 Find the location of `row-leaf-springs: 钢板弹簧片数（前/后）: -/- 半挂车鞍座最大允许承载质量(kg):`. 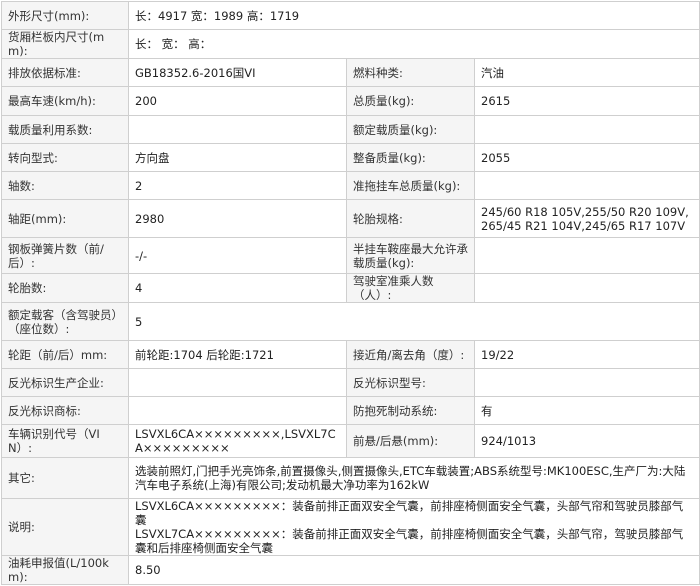

row-leaf-springs: 钢板弹簧片数（前/后）: -/- 半挂车鞍座最大允许承载质量(kg): is located at coordinates (350, 255).